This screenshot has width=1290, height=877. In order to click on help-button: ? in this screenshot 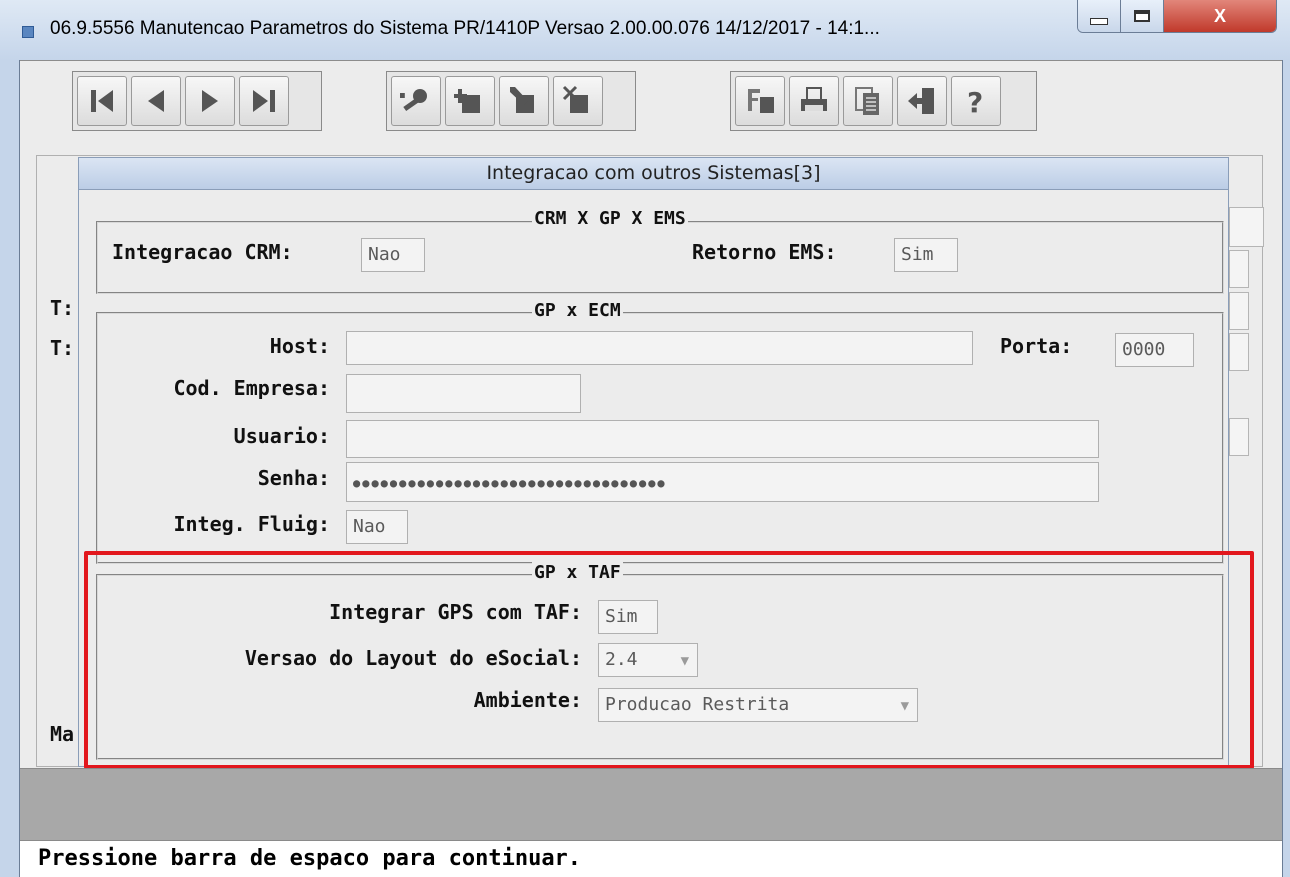, I will do `click(976, 101)`.